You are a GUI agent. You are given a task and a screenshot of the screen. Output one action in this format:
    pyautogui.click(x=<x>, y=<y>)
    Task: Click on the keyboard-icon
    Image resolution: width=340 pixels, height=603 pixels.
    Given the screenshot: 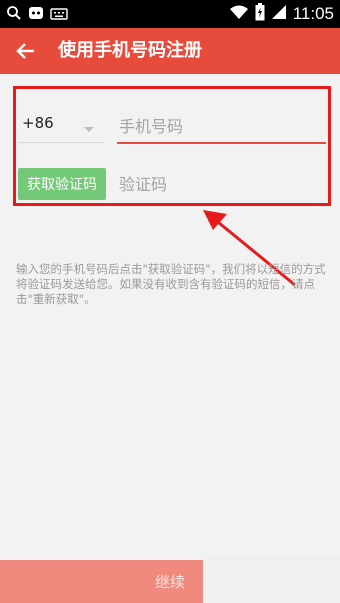 What is the action you would take?
    pyautogui.click(x=59, y=15)
    